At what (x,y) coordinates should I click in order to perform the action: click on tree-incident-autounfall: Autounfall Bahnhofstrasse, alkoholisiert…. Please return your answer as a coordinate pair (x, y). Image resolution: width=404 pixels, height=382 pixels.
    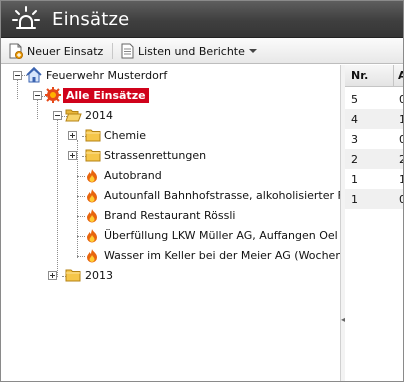
    Looking at the image, I should click on (223, 195).